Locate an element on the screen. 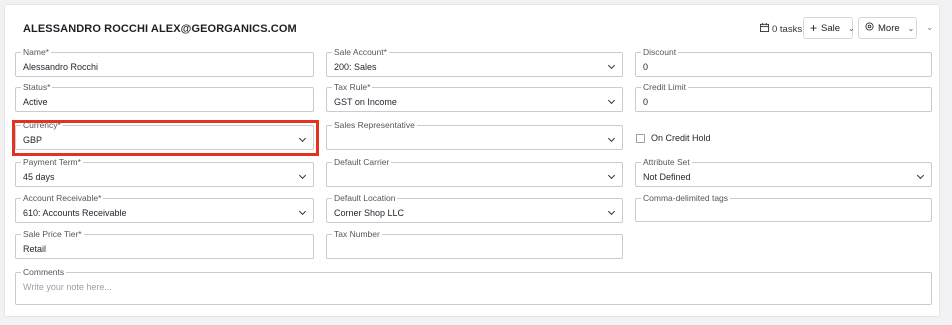 Image resolution: width=952 pixels, height=325 pixels. tasks-button: 0 tasks is located at coordinates (781, 29).